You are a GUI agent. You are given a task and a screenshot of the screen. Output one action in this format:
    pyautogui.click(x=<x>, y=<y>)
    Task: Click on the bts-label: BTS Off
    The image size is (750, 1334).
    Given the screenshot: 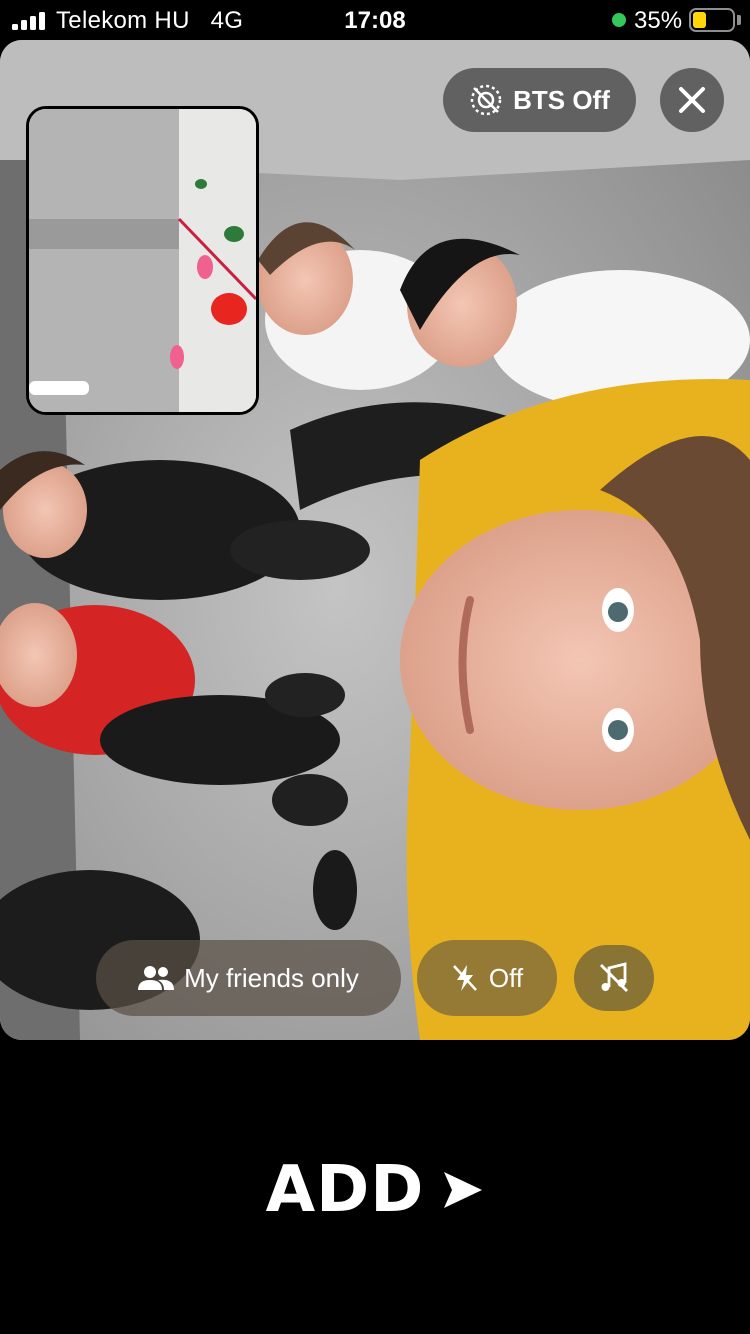 What is the action you would take?
    pyautogui.click(x=561, y=99)
    